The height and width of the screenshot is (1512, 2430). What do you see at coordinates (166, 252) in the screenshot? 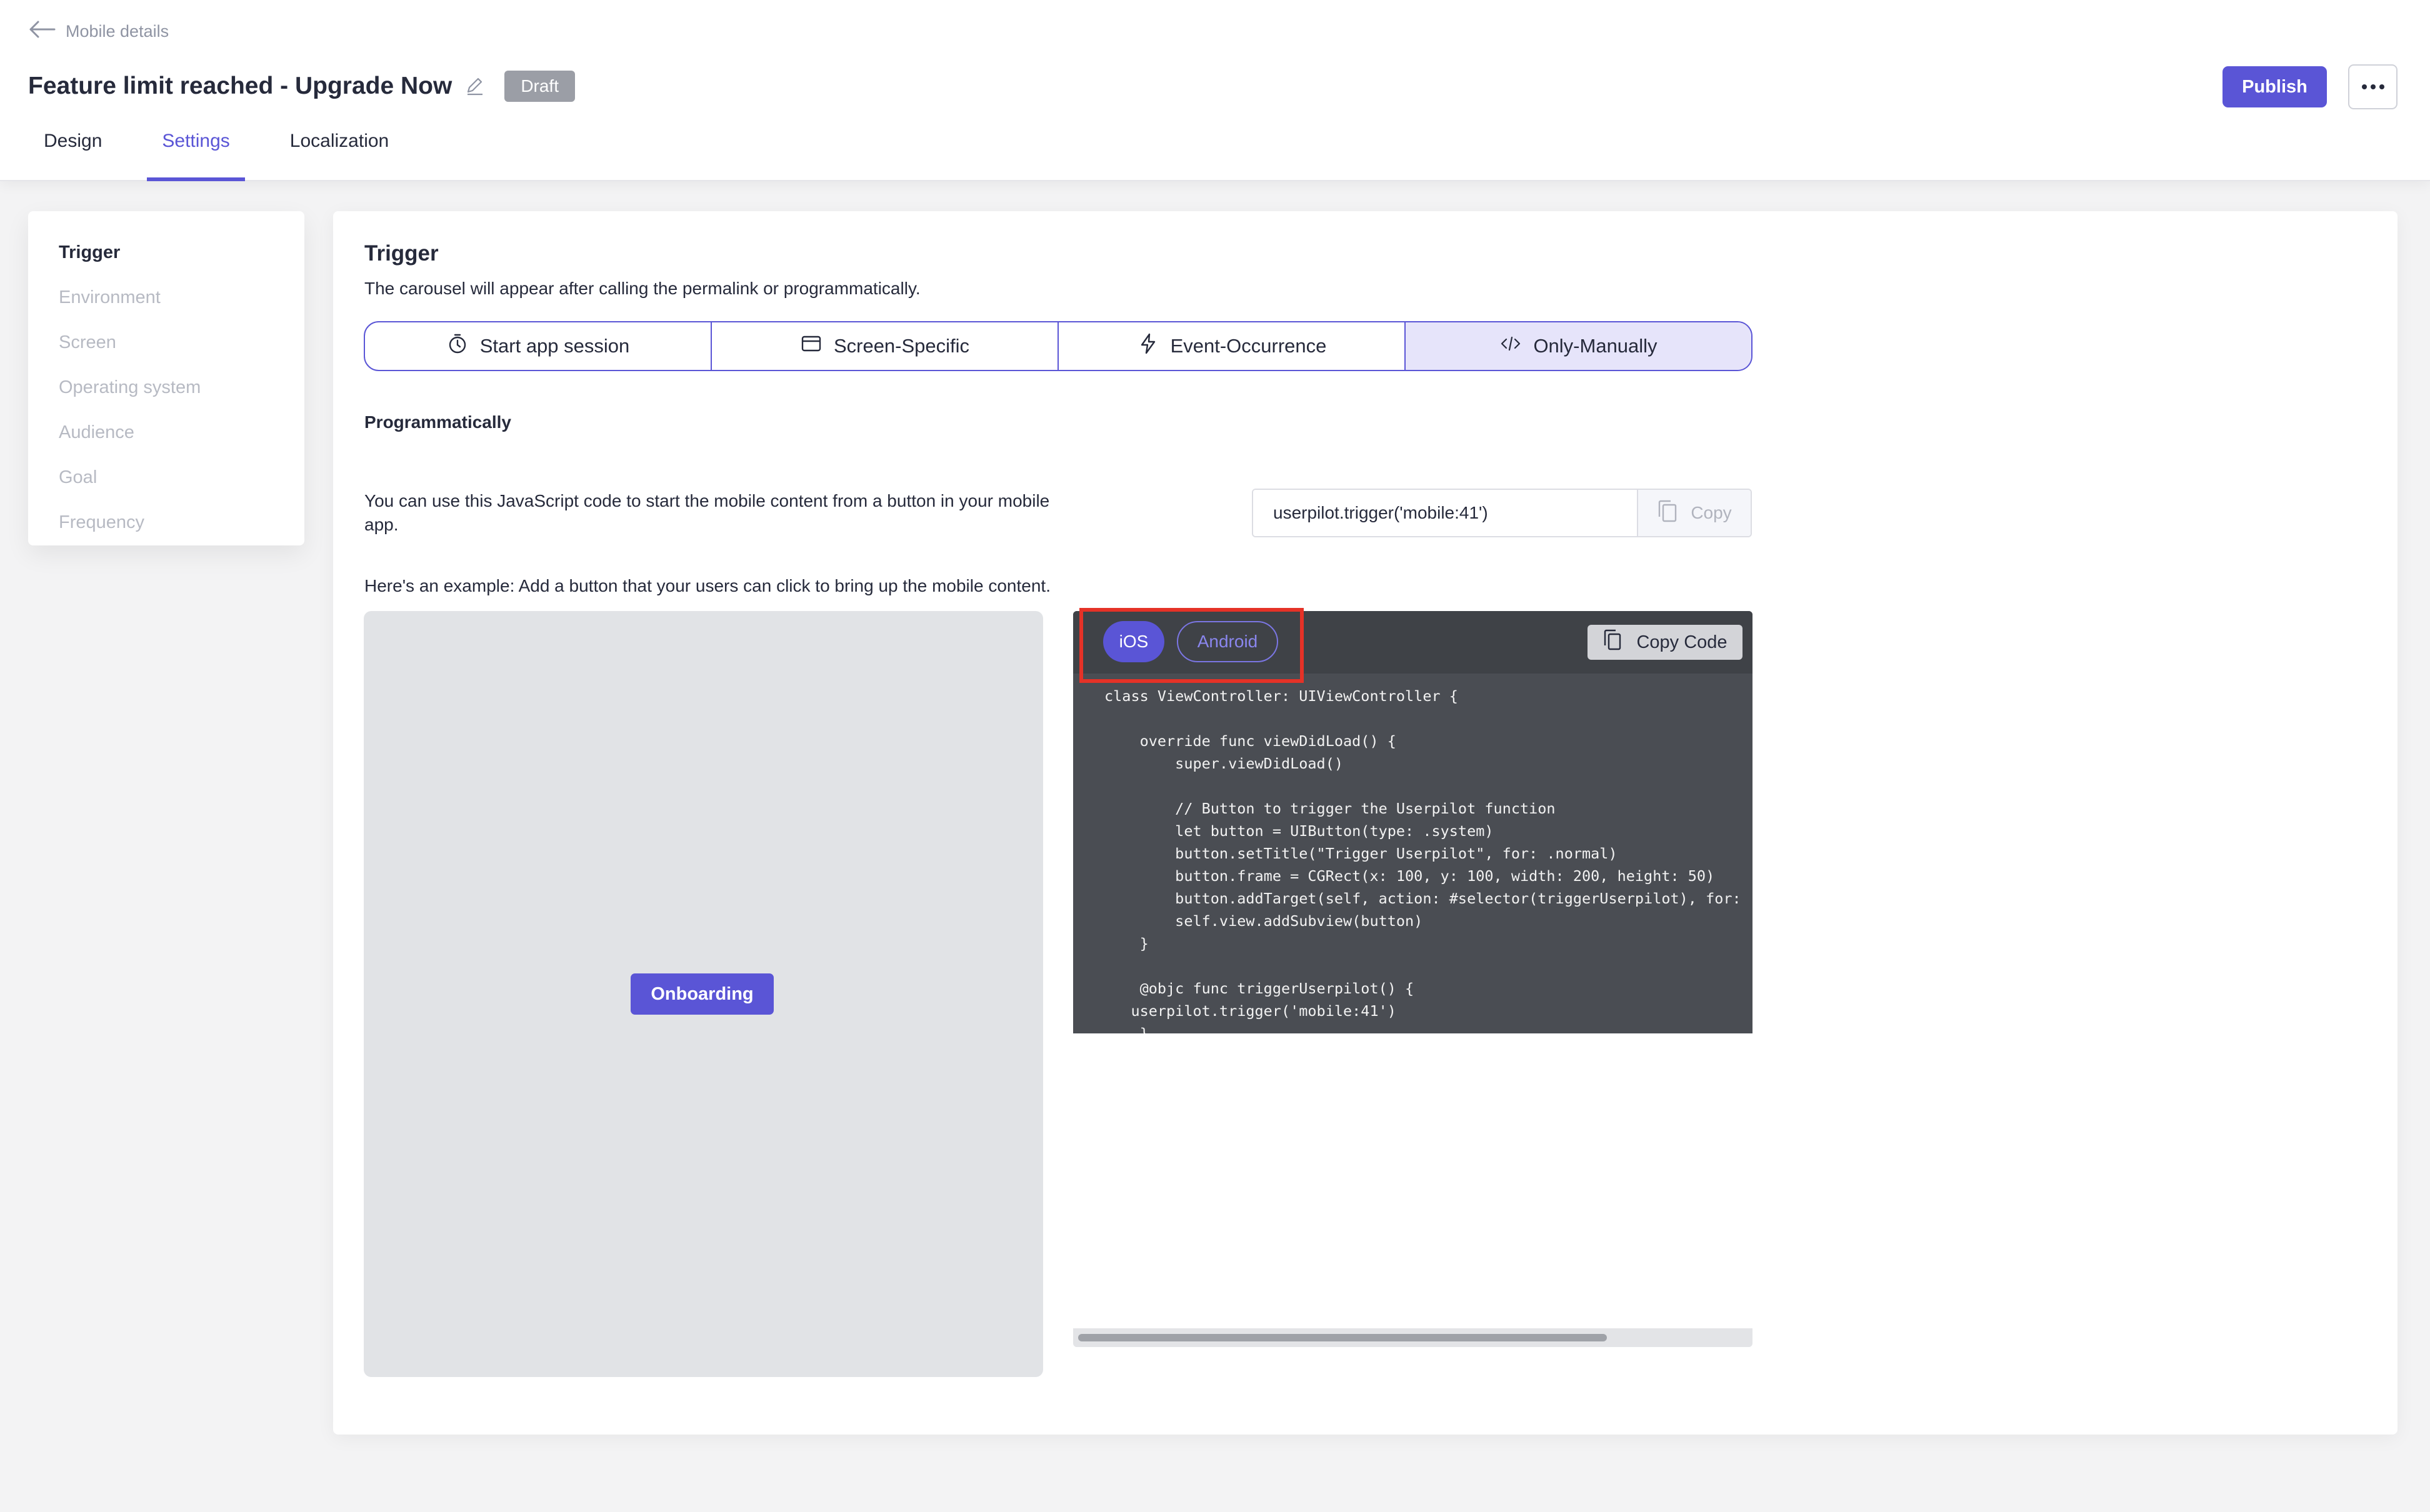
I see `sidebar-item-trigger: Trigger` at bounding box center [166, 252].